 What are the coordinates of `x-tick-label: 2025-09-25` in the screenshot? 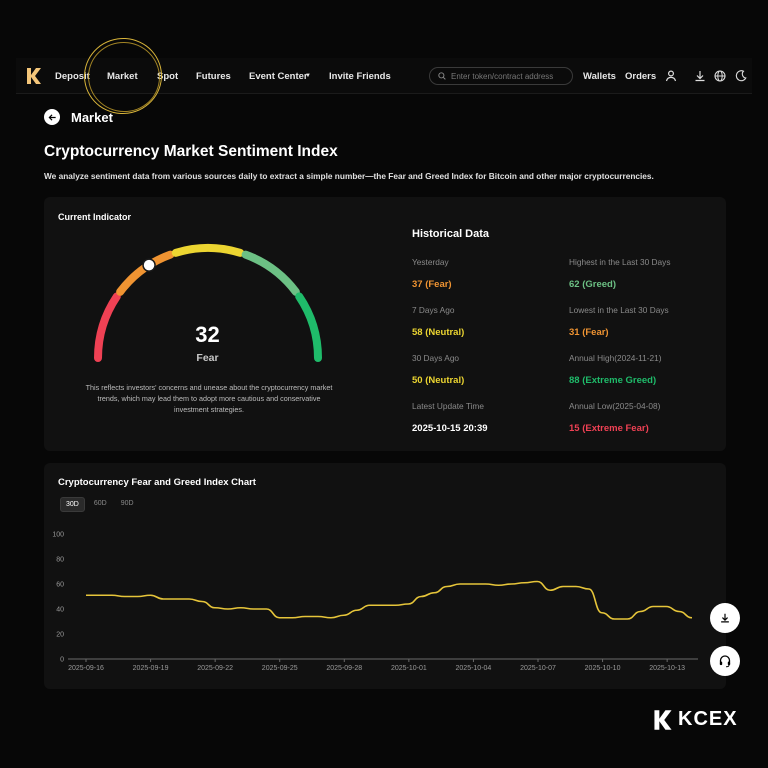 It's located at (280, 668).